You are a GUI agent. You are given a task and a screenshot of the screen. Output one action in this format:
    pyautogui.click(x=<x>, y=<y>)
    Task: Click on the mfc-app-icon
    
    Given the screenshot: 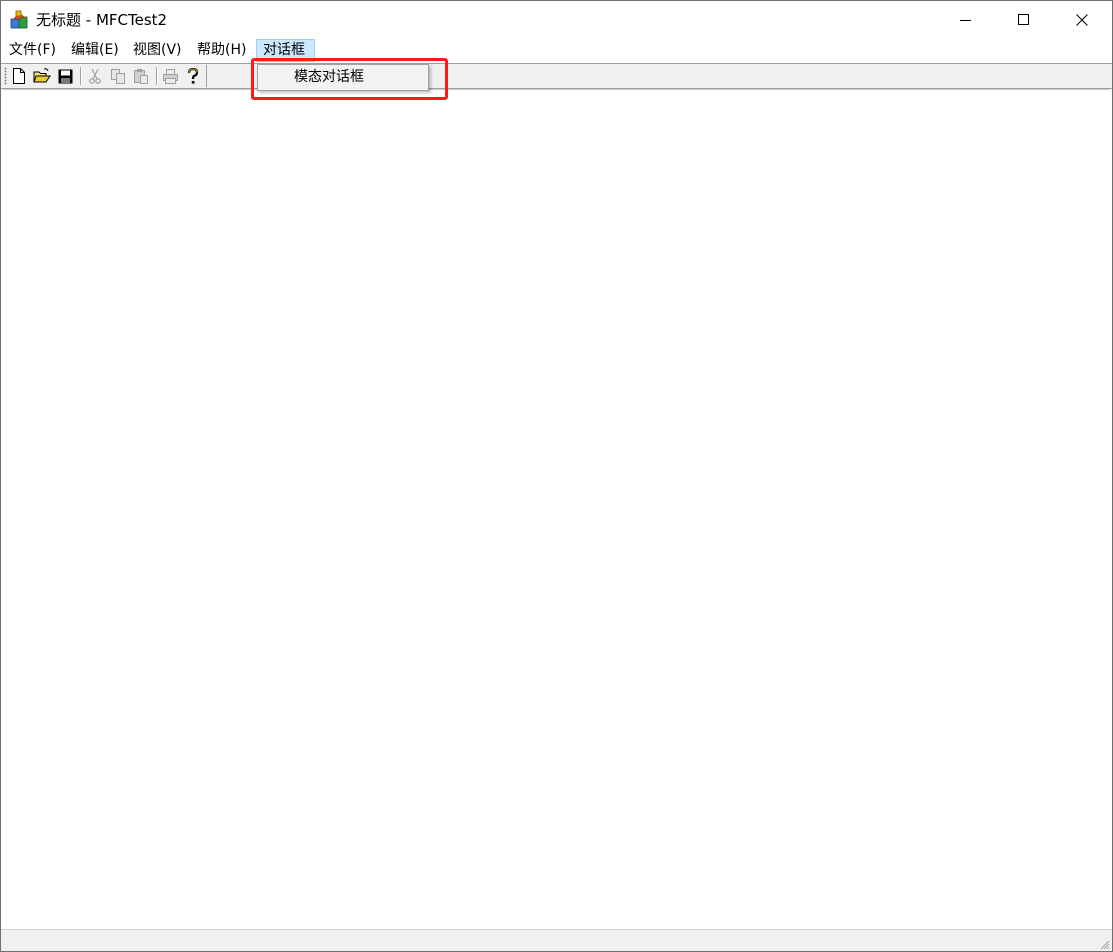 What is the action you would take?
    pyautogui.click(x=20, y=20)
    